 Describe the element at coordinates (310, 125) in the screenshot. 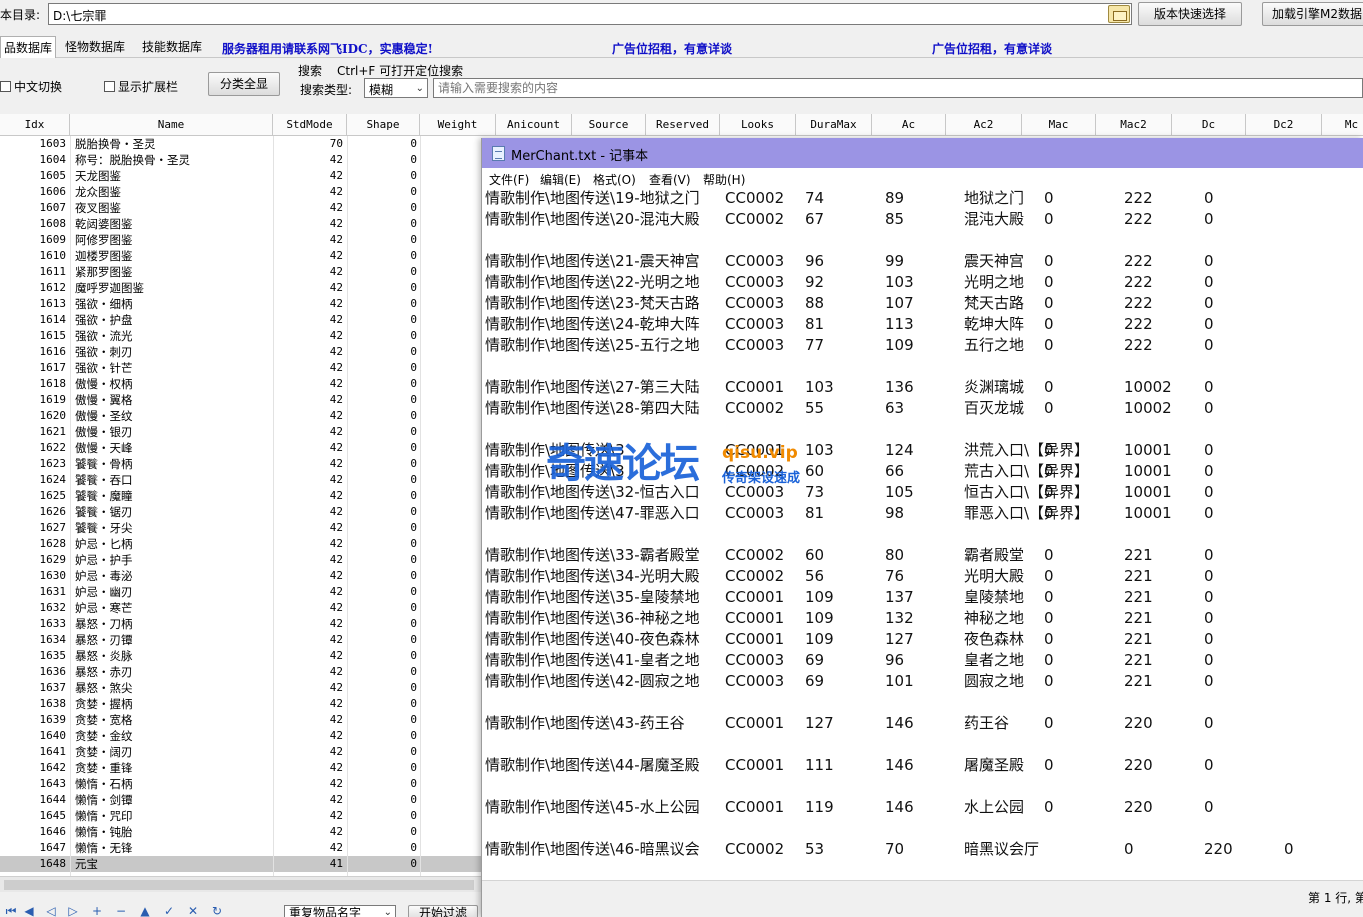

I see `column-header-stdmode: StdMode` at that location.